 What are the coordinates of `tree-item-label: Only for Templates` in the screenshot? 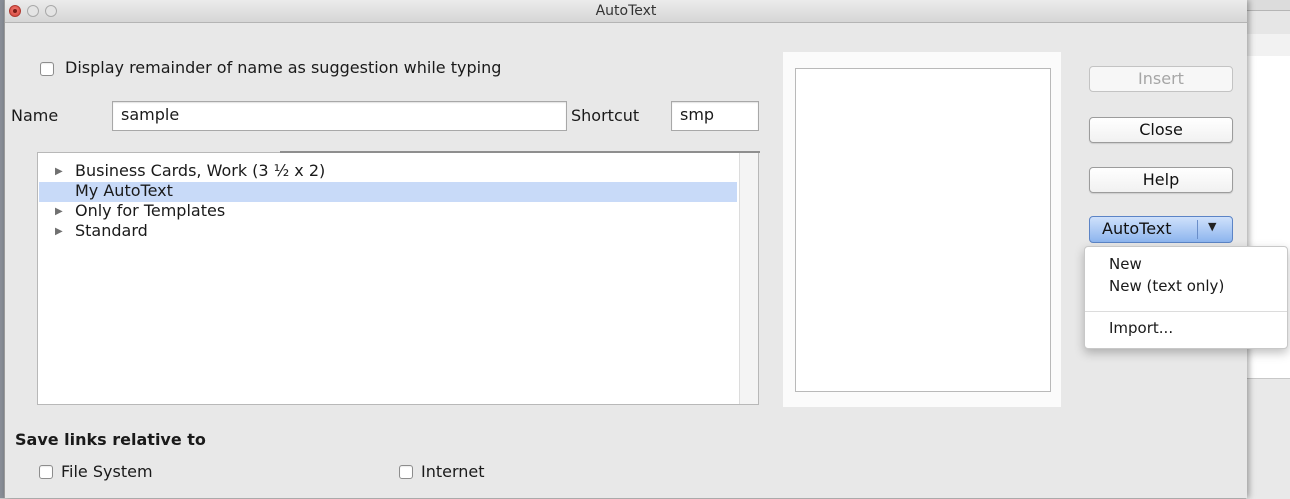 It's located at (150, 210).